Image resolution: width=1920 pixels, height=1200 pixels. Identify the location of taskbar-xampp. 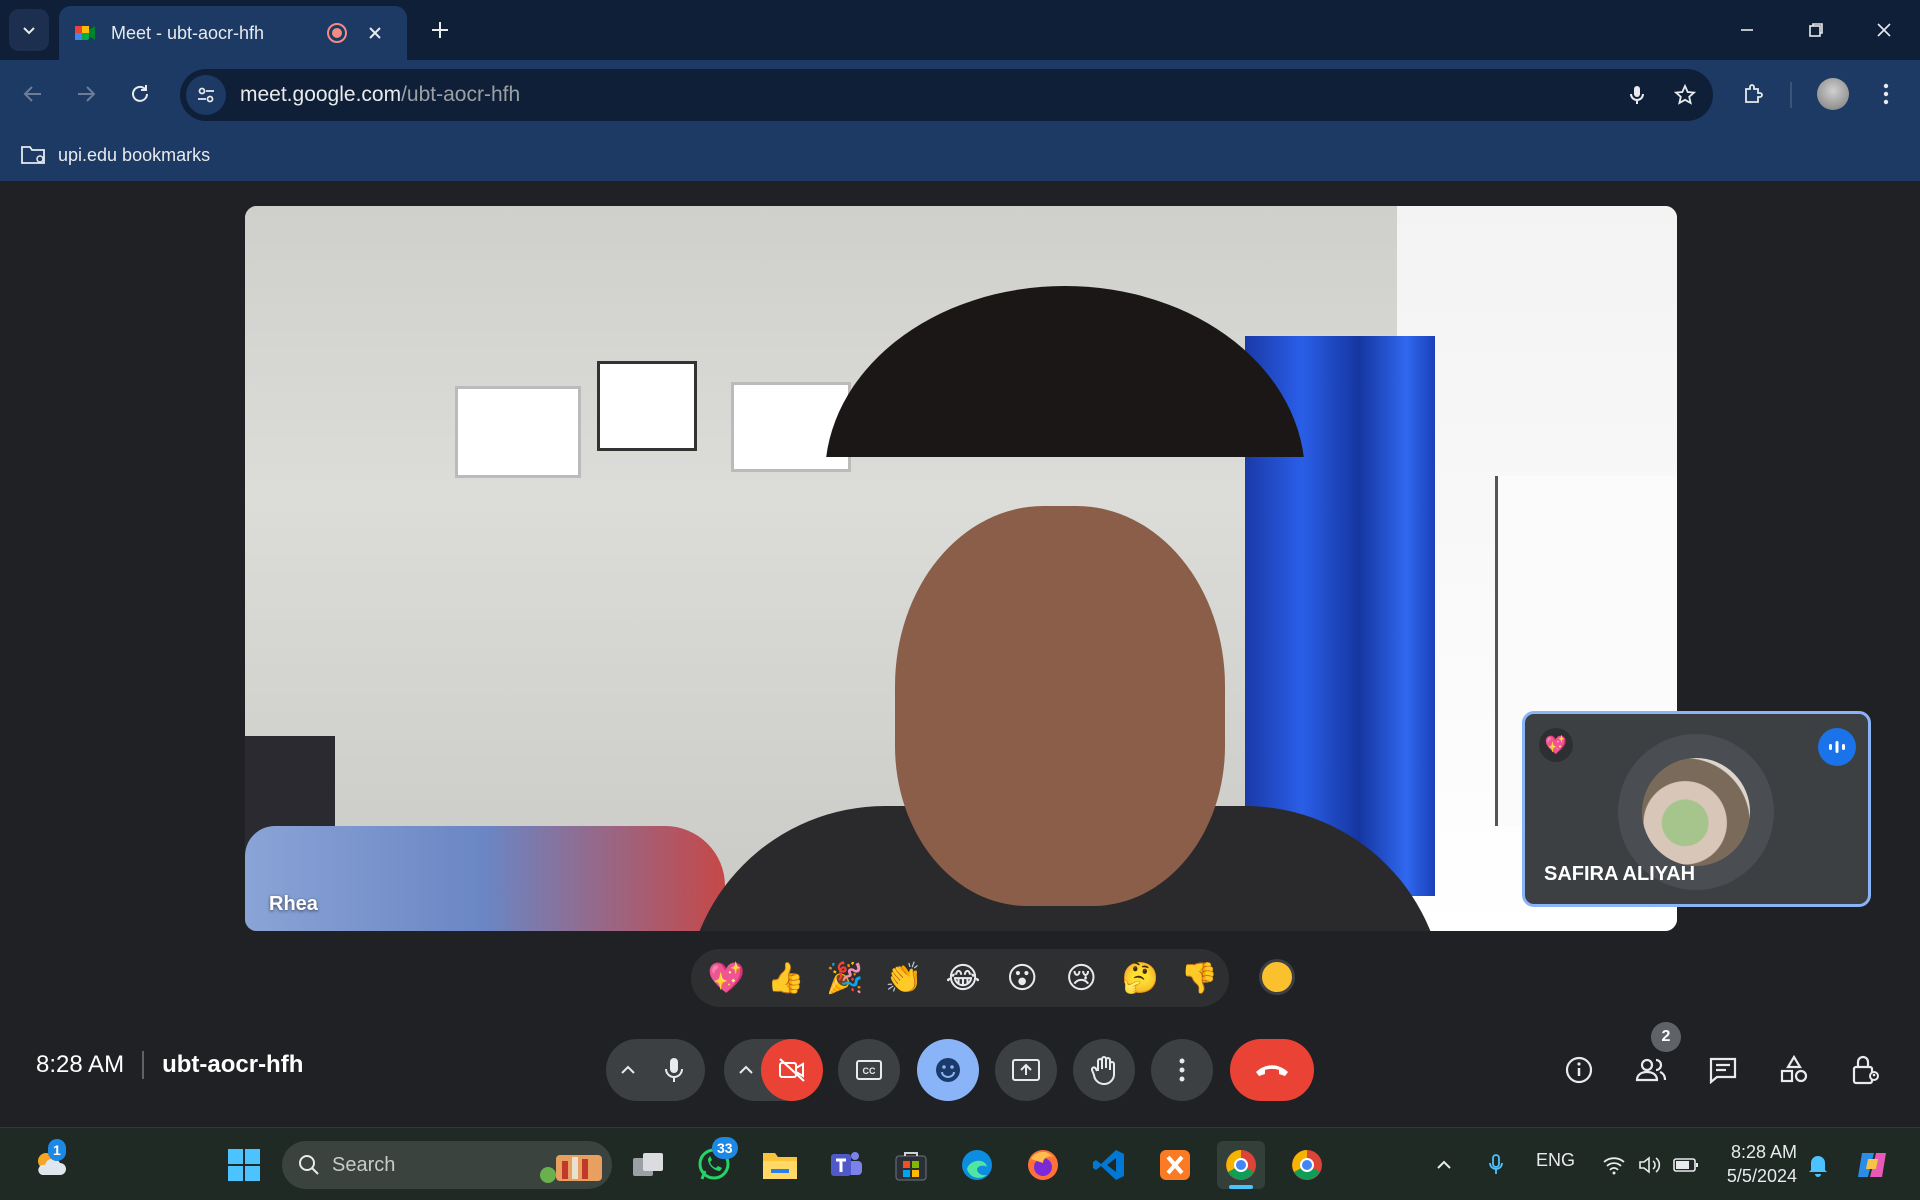
(1175, 1165).